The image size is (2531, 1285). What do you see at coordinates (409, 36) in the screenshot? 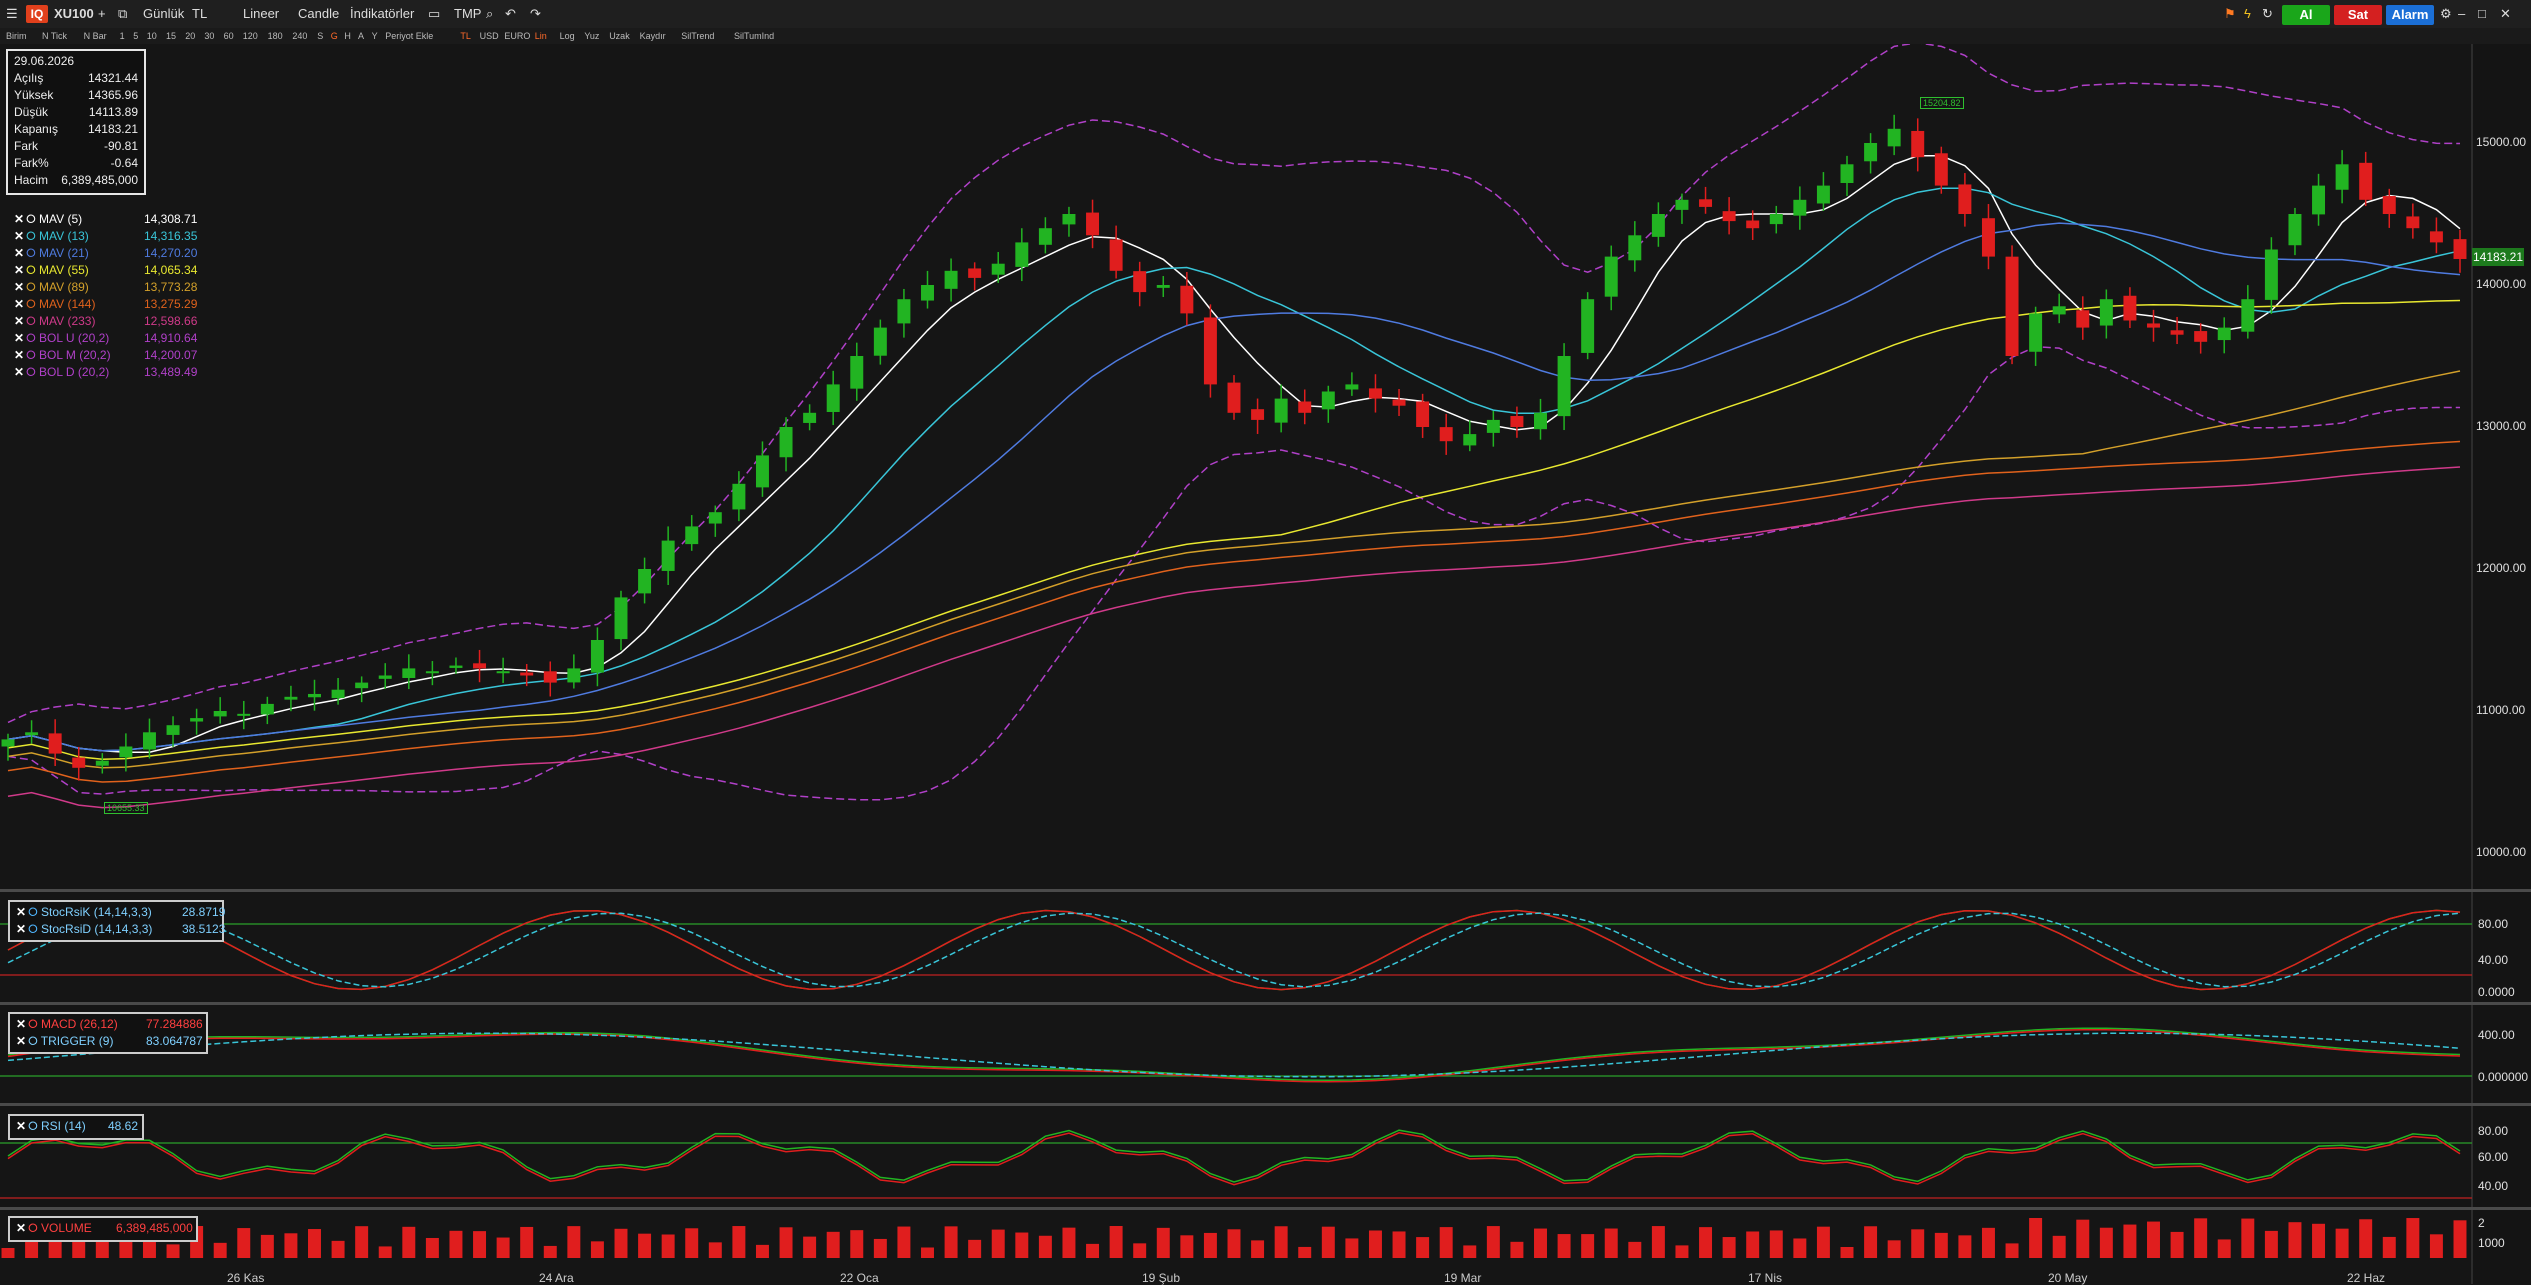
I see `period-option: Periyot Ekle` at bounding box center [409, 36].